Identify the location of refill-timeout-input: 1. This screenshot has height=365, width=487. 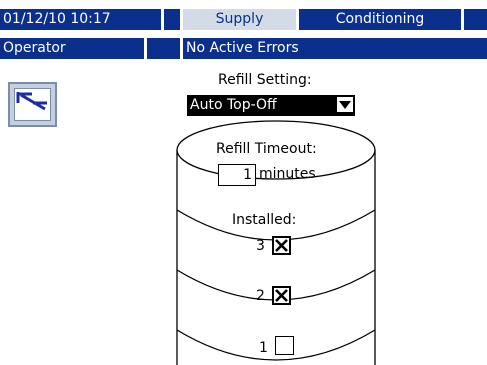
(237, 175).